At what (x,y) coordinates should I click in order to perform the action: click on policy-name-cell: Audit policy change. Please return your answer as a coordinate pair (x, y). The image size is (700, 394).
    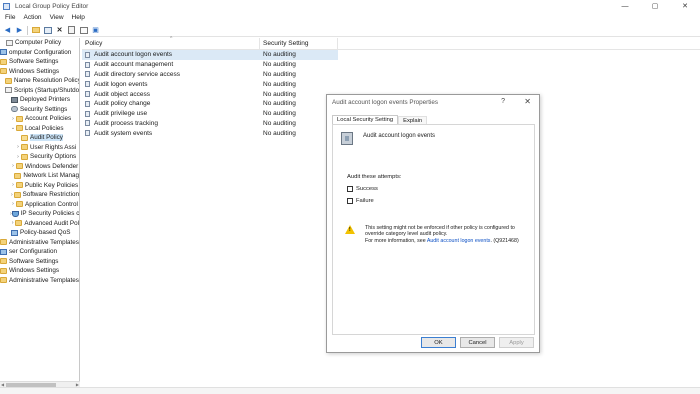
    Looking at the image, I should click on (122, 104).